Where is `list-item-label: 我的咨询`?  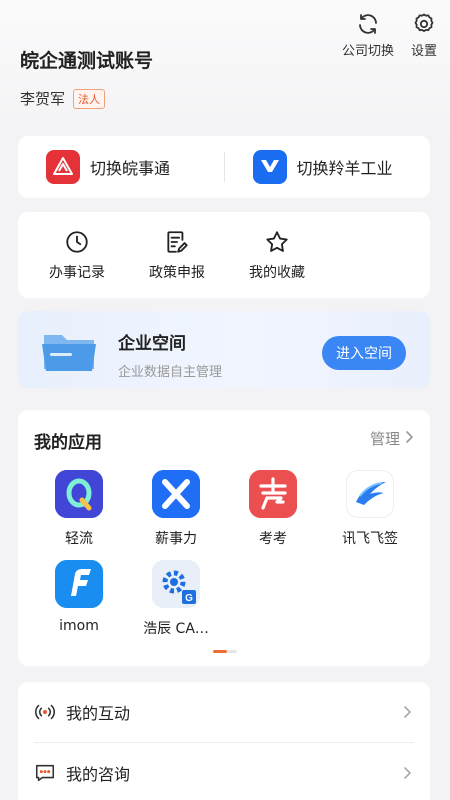
list-item-label: 我的咨询 is located at coordinates (98, 774).